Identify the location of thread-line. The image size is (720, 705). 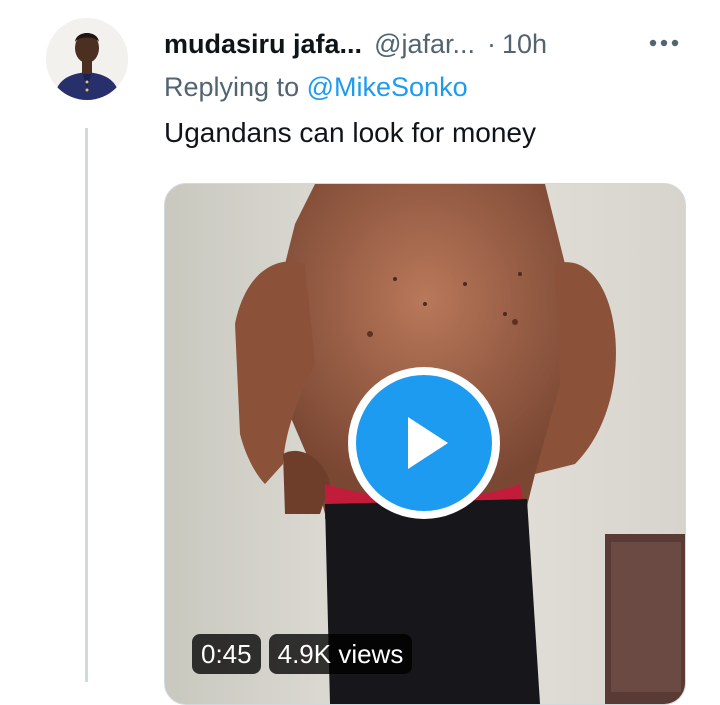
(86, 405).